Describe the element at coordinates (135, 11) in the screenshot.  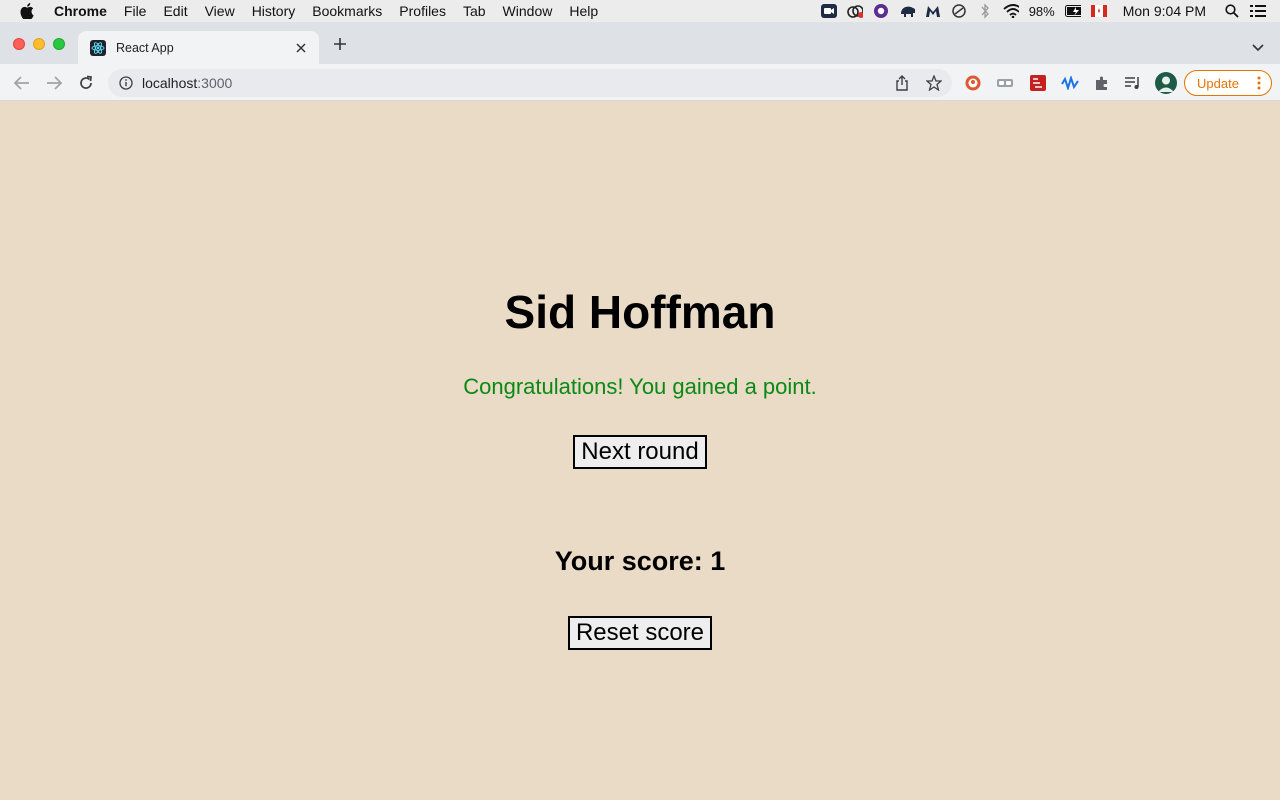
I see `menu-file: File` at that location.